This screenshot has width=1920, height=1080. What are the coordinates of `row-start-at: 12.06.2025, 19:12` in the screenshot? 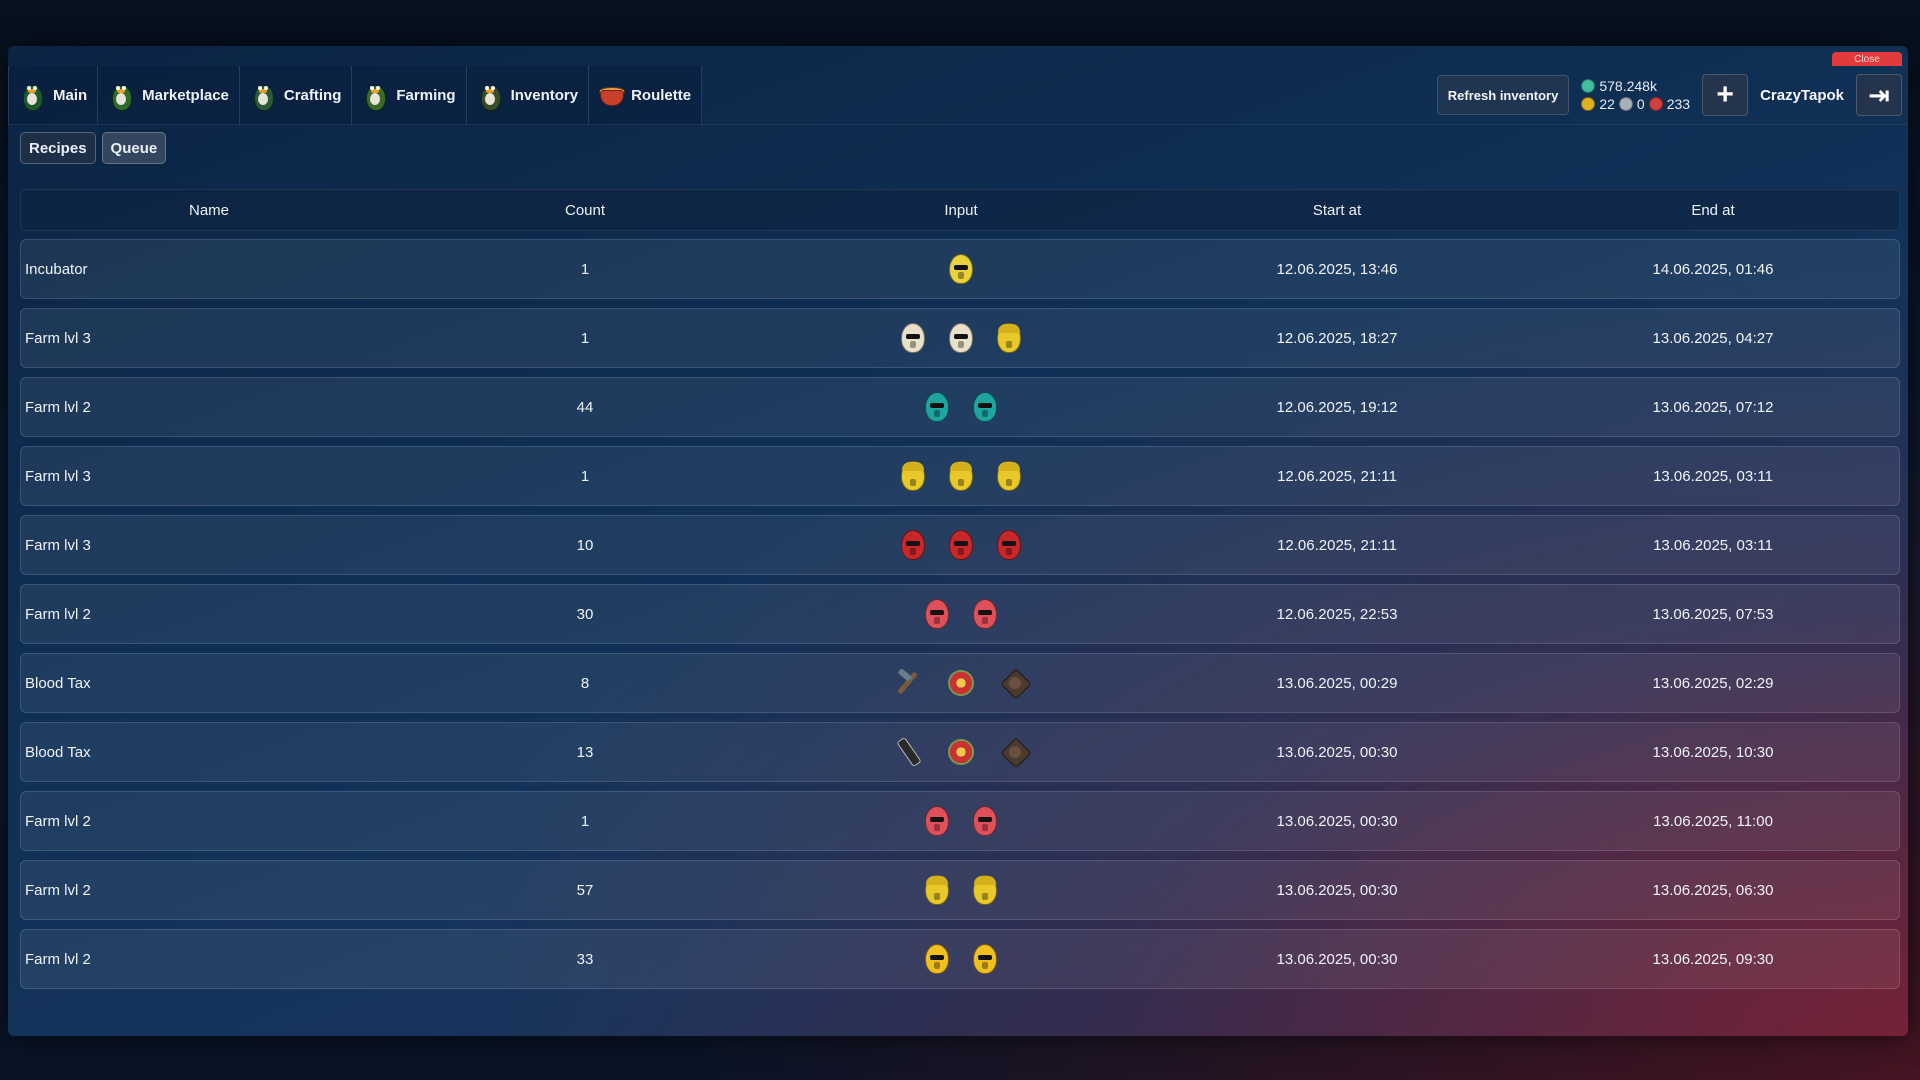 It's located at (1337, 407).